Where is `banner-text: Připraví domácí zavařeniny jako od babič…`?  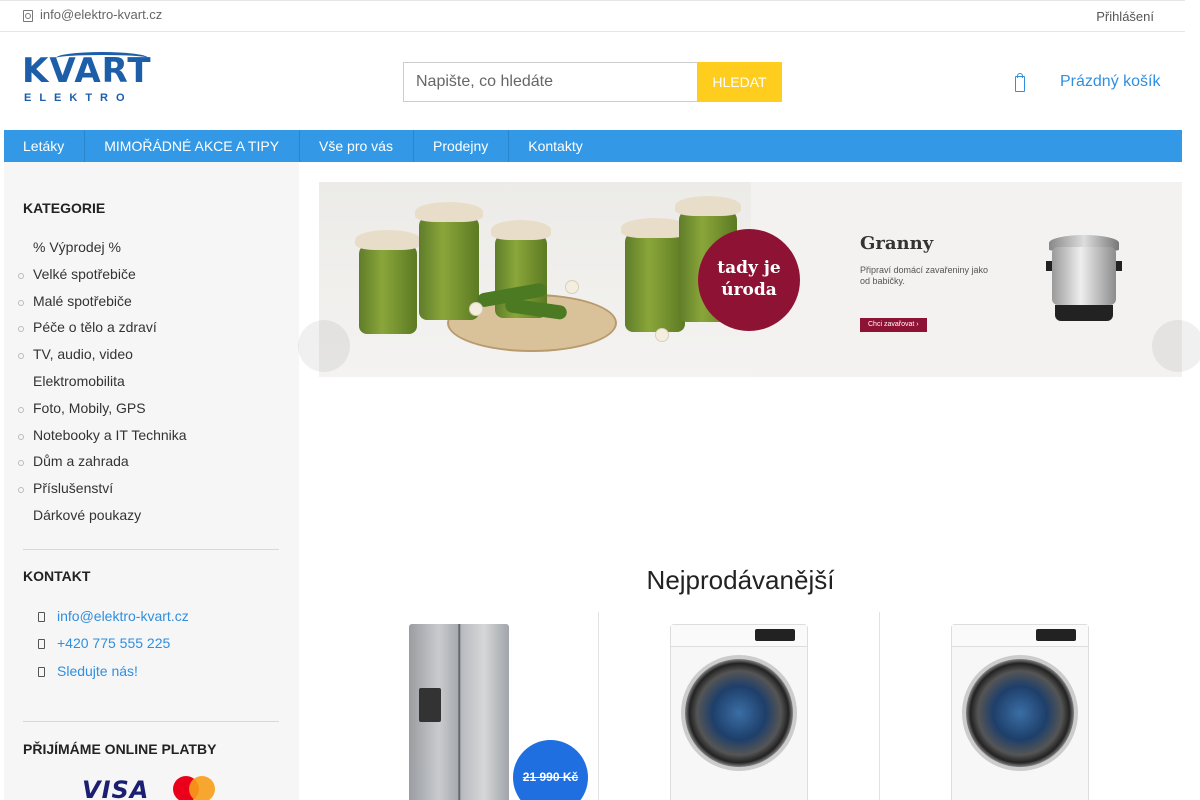
banner-text: Připraví domácí zavařeniny jako od babič… is located at coordinates (924, 275).